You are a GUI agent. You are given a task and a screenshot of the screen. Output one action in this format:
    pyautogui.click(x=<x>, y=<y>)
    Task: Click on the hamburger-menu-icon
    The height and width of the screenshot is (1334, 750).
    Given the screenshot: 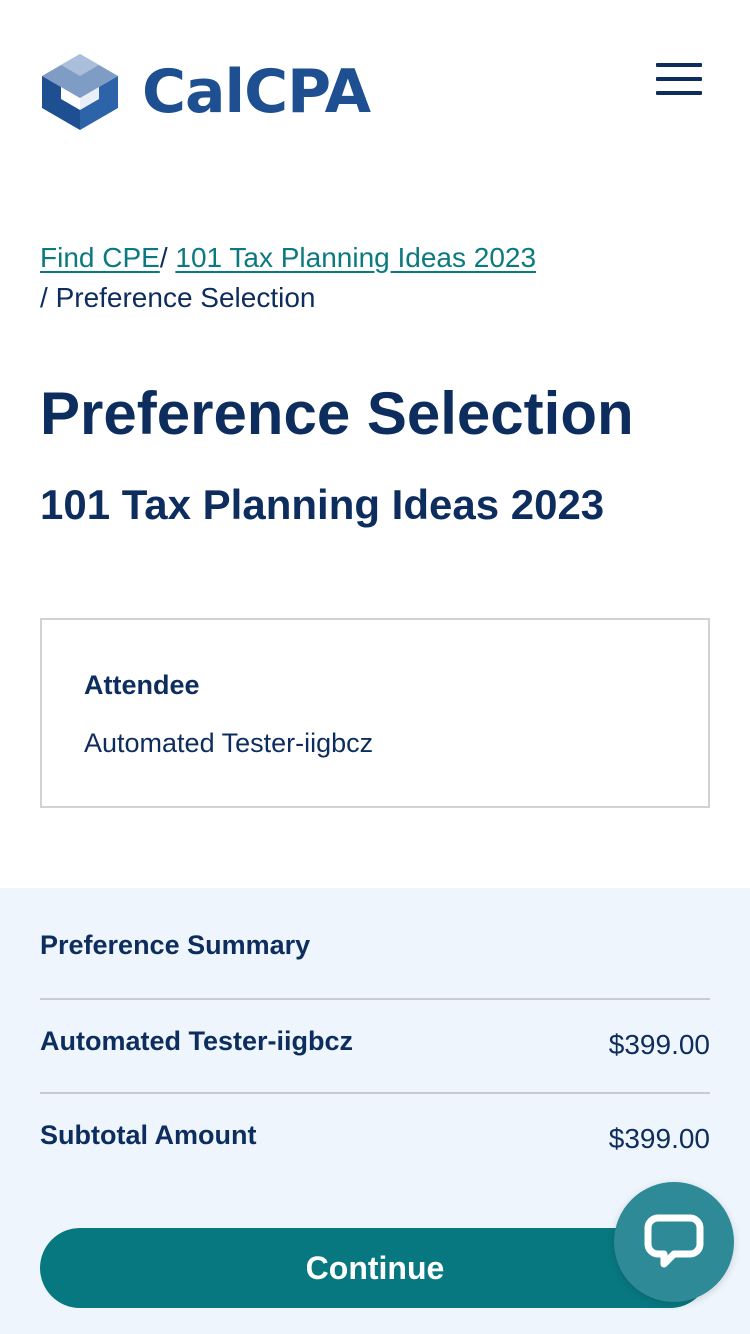 What is the action you would take?
    pyautogui.click(x=679, y=80)
    